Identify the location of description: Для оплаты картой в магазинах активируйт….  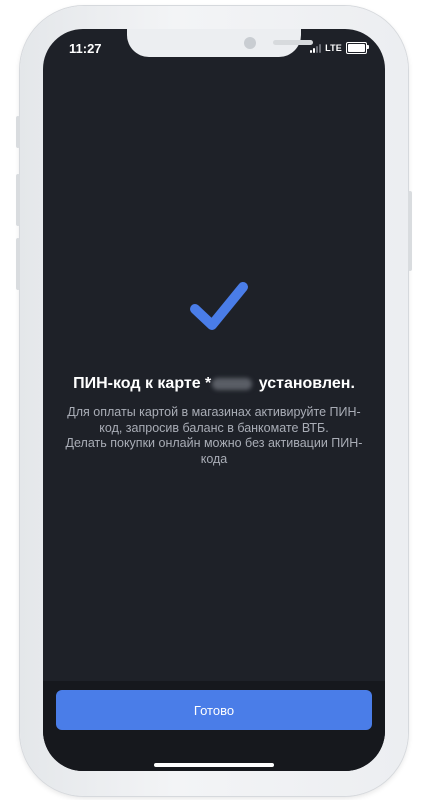
(214, 436).